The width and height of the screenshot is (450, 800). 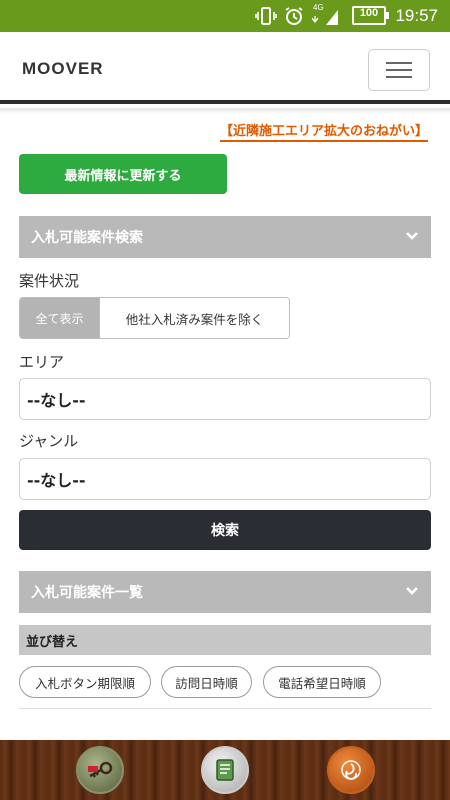 I want to click on bottom-nav, so click(x=225, y=770).